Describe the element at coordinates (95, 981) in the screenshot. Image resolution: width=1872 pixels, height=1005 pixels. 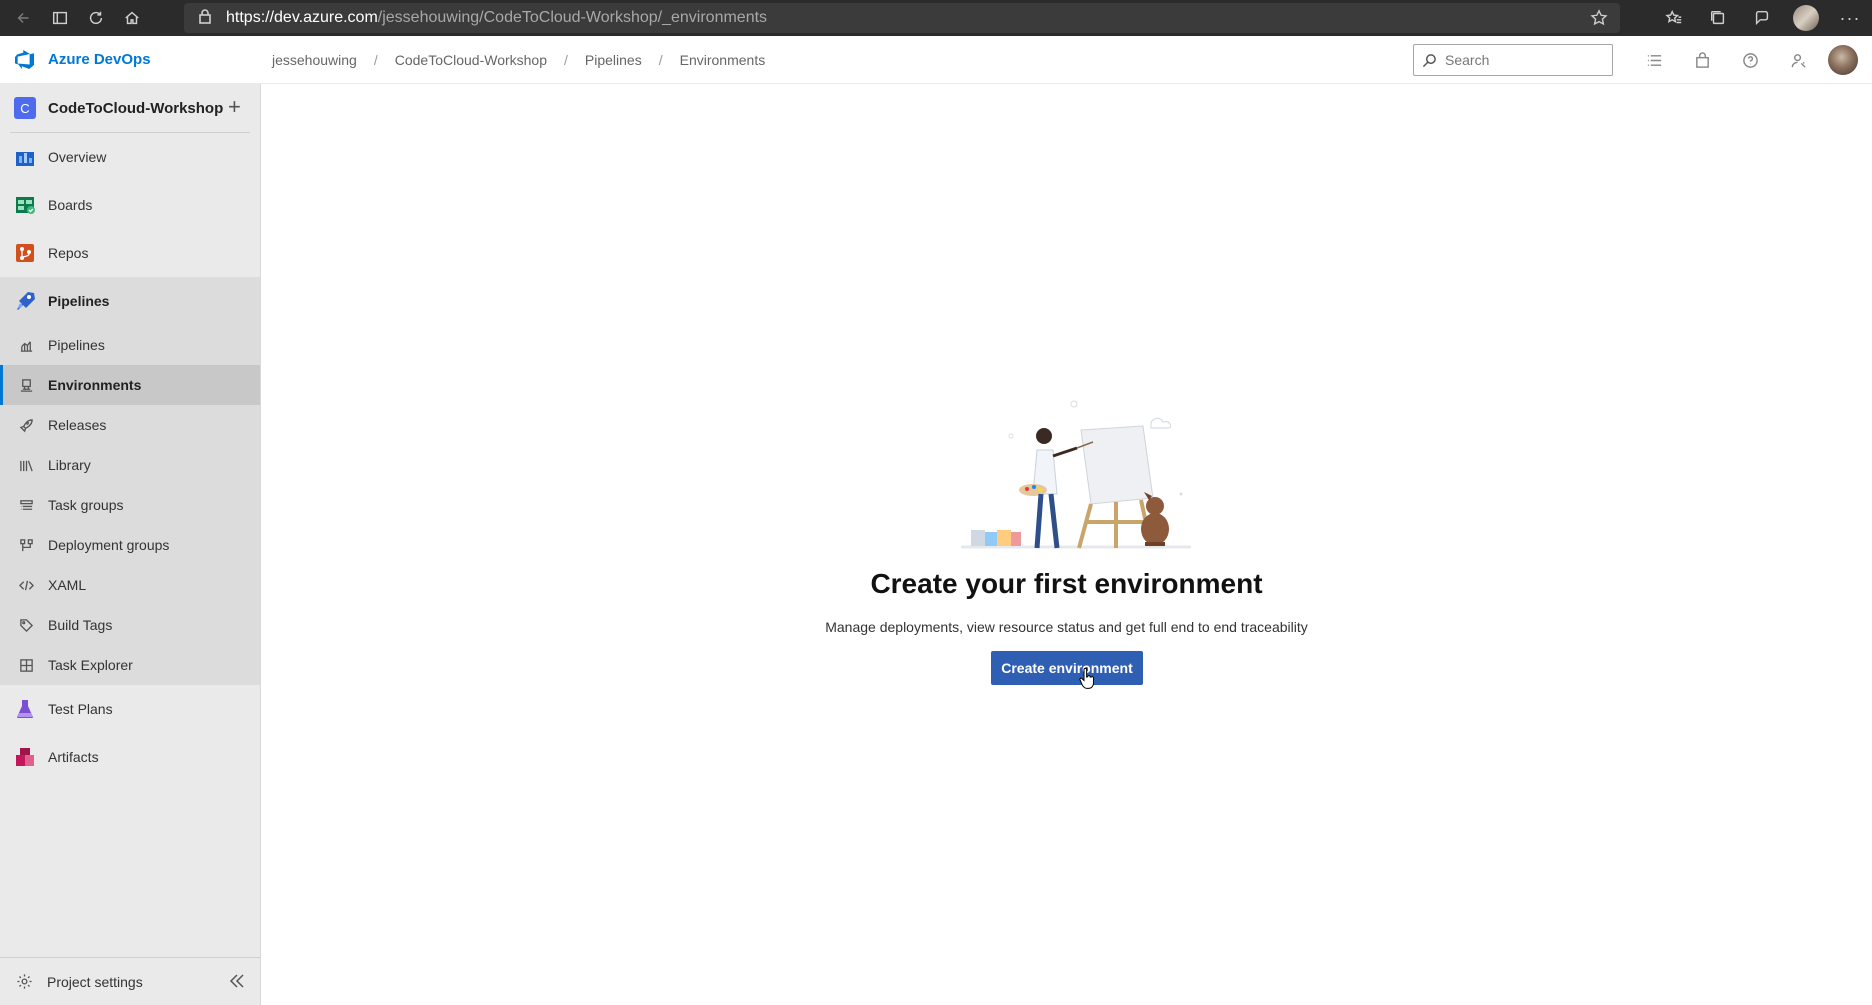
I see `project-settings-label: Project settings` at that location.